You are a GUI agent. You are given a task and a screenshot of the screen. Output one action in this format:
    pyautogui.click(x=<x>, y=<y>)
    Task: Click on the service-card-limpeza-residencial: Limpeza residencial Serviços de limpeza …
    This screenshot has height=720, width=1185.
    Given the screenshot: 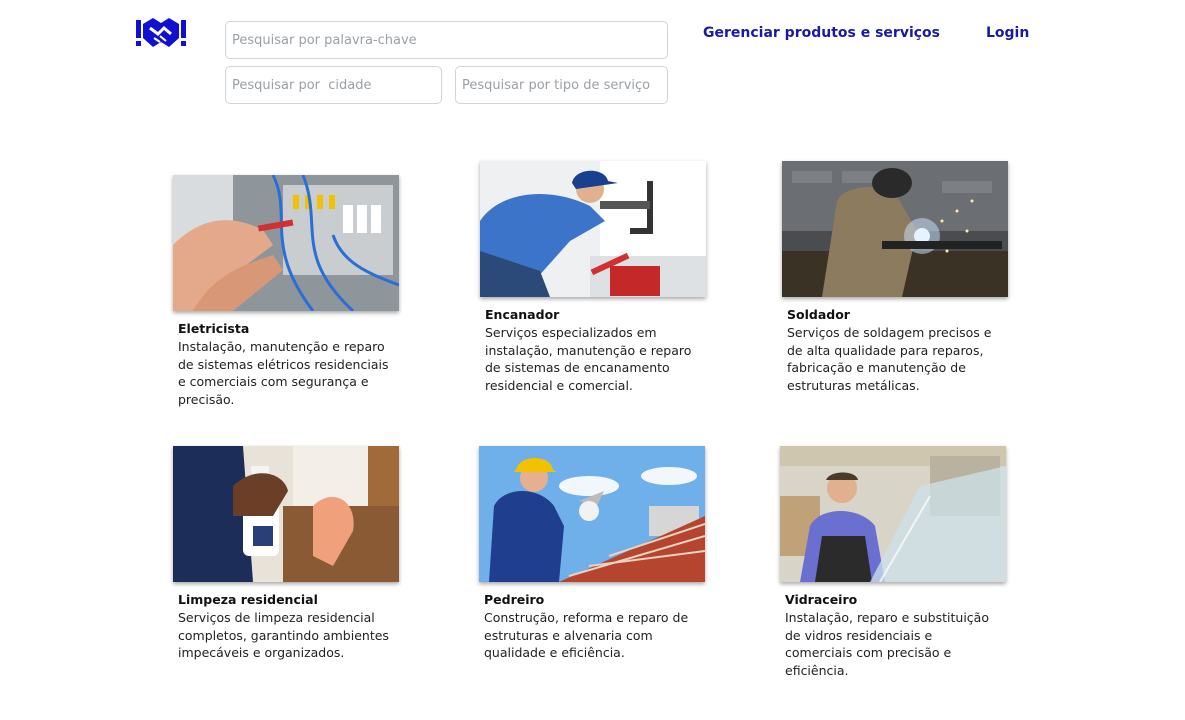 What is the action you would take?
    pyautogui.click(x=286, y=554)
    